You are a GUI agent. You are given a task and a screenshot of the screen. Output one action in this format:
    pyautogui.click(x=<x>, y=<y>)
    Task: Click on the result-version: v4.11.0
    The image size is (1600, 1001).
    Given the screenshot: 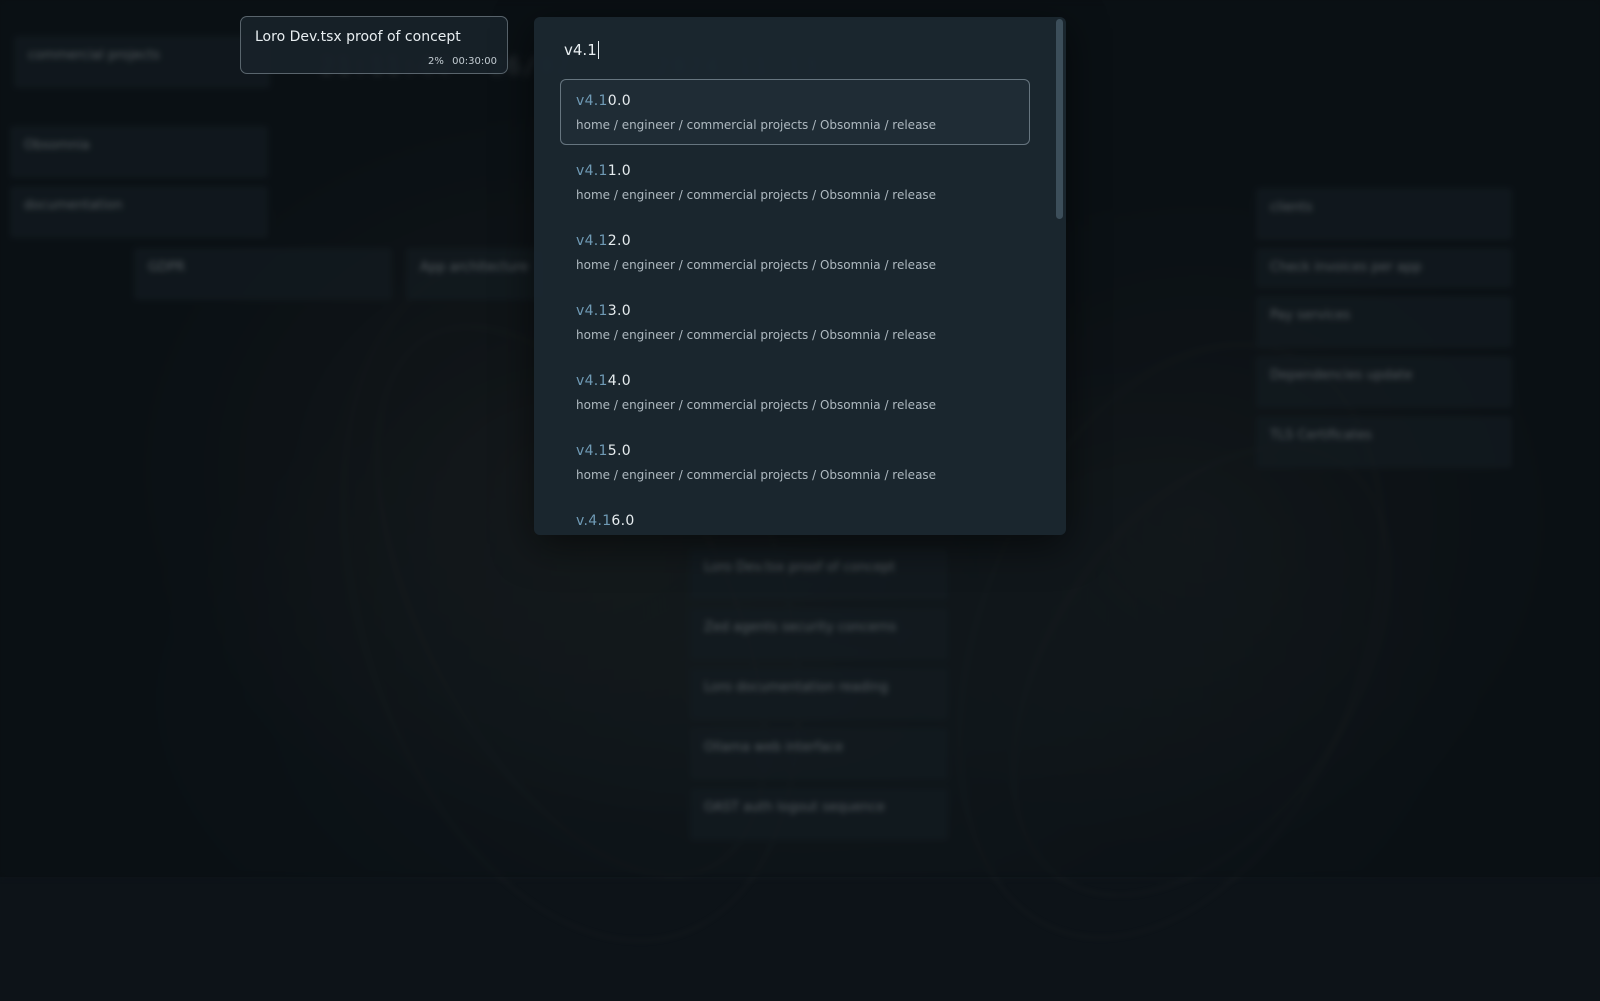 What is the action you would take?
    pyautogui.click(x=603, y=171)
    